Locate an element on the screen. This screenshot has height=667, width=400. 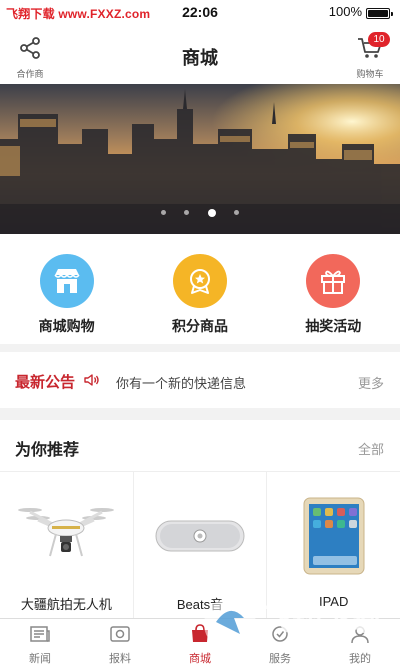
announcement-bar: 最新公告 你有一个新的快递信息 更多 is located at coordinates (200, 380).